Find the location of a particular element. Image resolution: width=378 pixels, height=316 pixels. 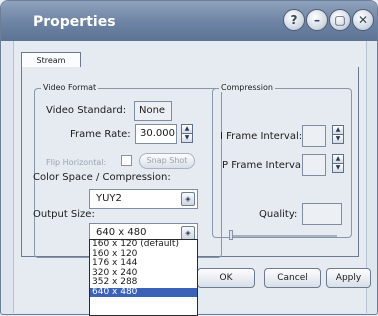

quality-slider-handle is located at coordinates (231, 235).